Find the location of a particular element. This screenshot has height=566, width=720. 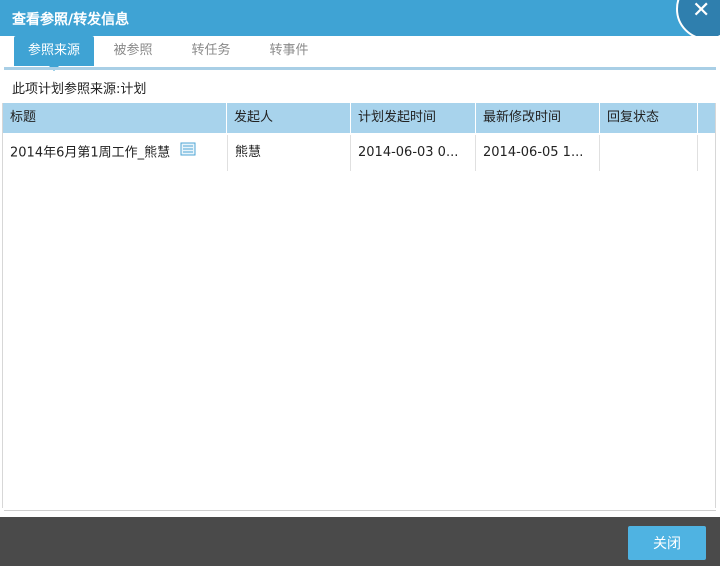

row-reply-status-cell is located at coordinates (649, 153).